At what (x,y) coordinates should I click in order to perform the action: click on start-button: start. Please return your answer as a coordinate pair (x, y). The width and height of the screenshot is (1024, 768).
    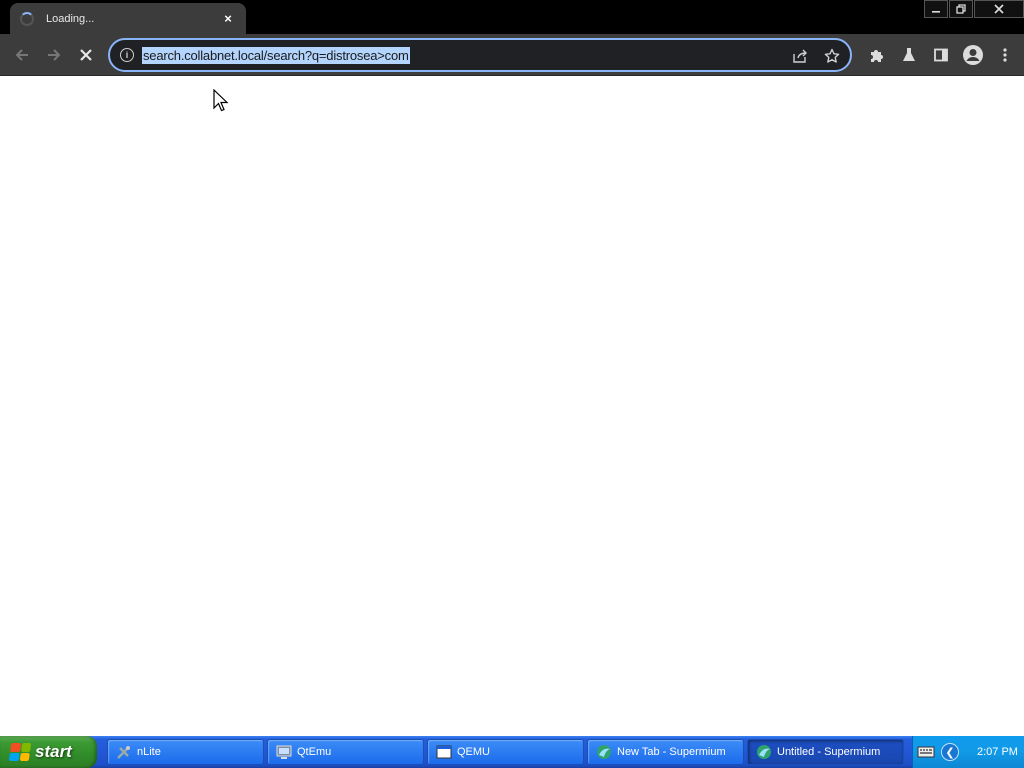
    Looking at the image, I should click on (48, 752).